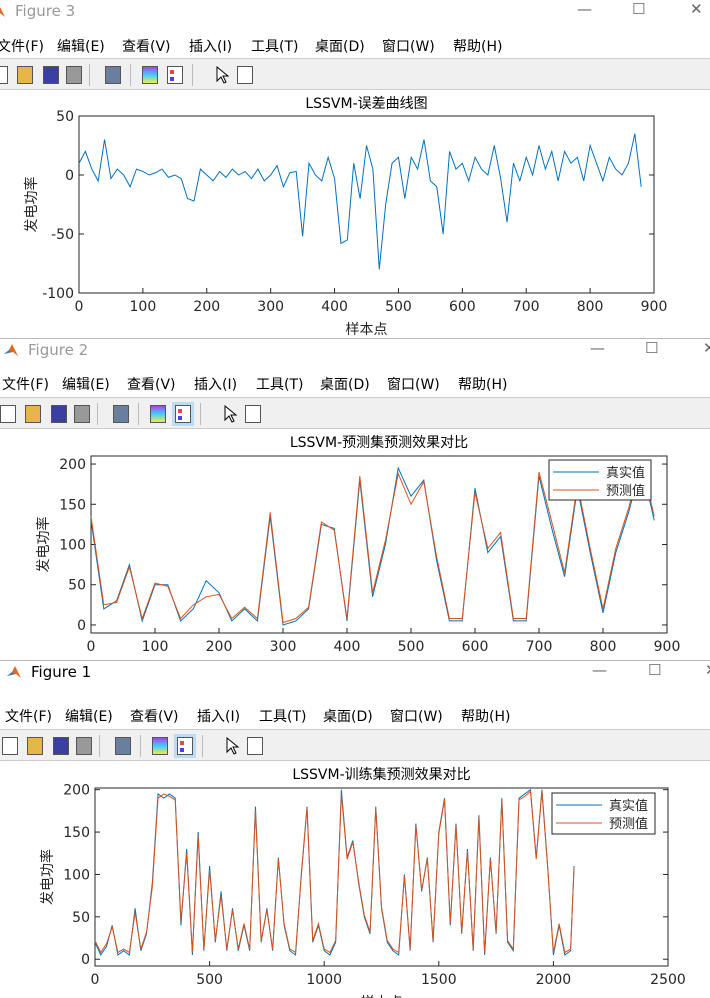  I want to click on y-axis-label: 发电功率, so click(43, 545).